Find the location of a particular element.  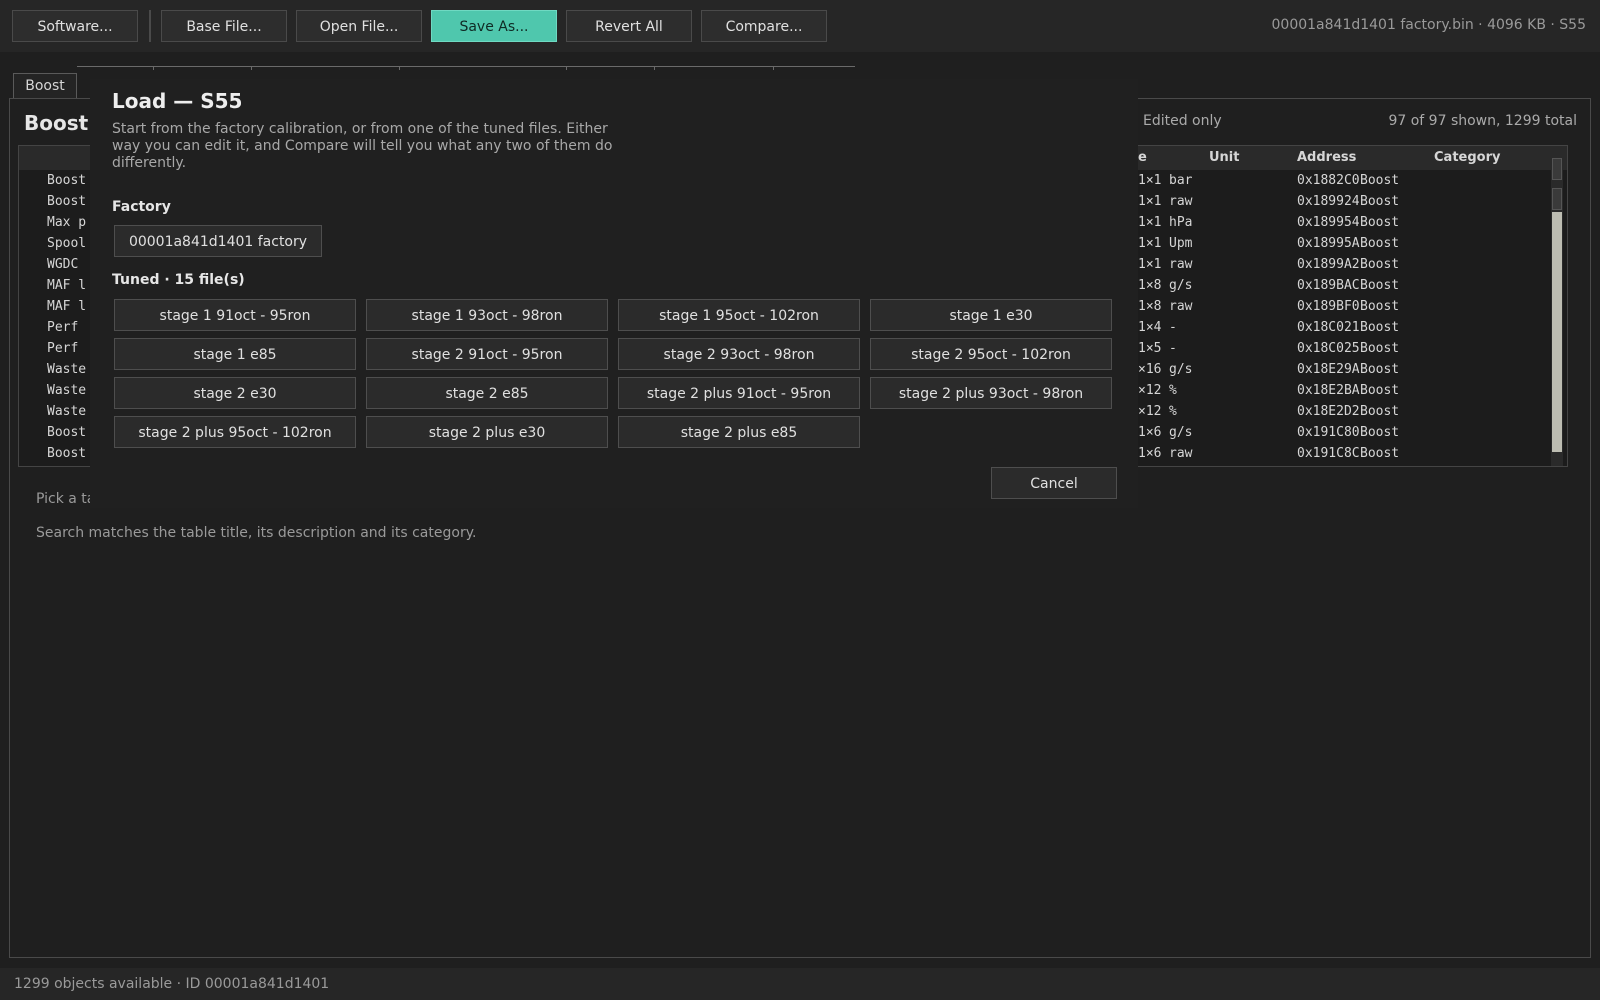

tuned-file-button: stage 2 93oct - 98ron is located at coordinates (739, 354).